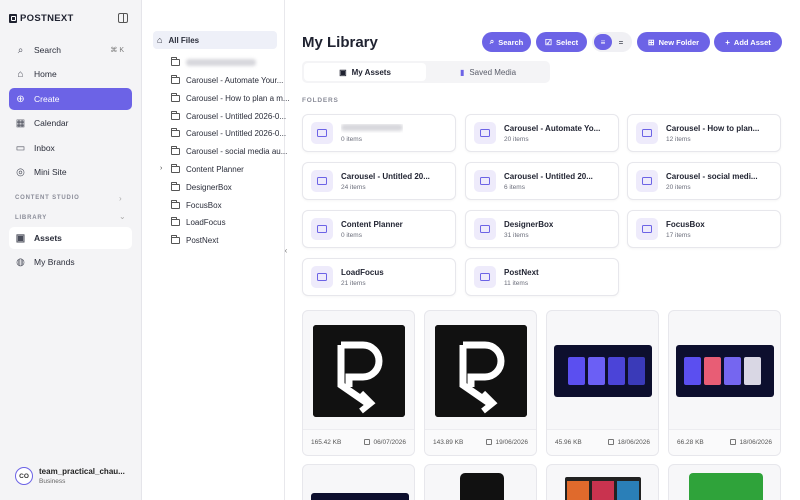 The height and width of the screenshot is (500, 800). What do you see at coordinates (542, 229) in the screenshot?
I see `folder-card: DesignerBox 31 items` at bounding box center [542, 229].